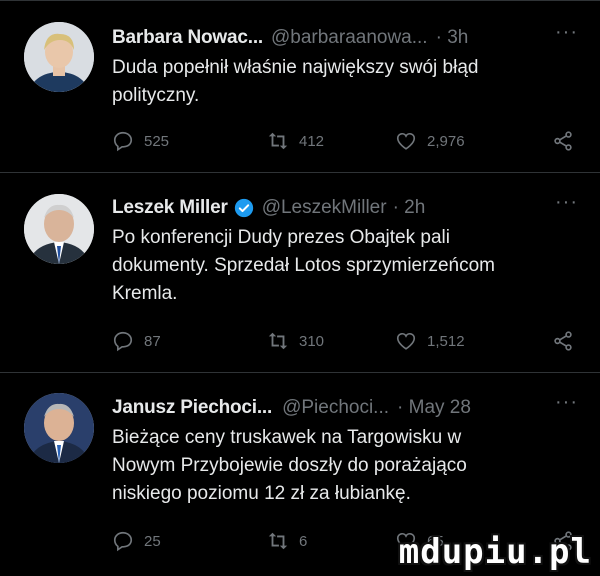  What do you see at coordinates (446, 341) in the screenshot?
I see `like-count: 1,512` at bounding box center [446, 341].